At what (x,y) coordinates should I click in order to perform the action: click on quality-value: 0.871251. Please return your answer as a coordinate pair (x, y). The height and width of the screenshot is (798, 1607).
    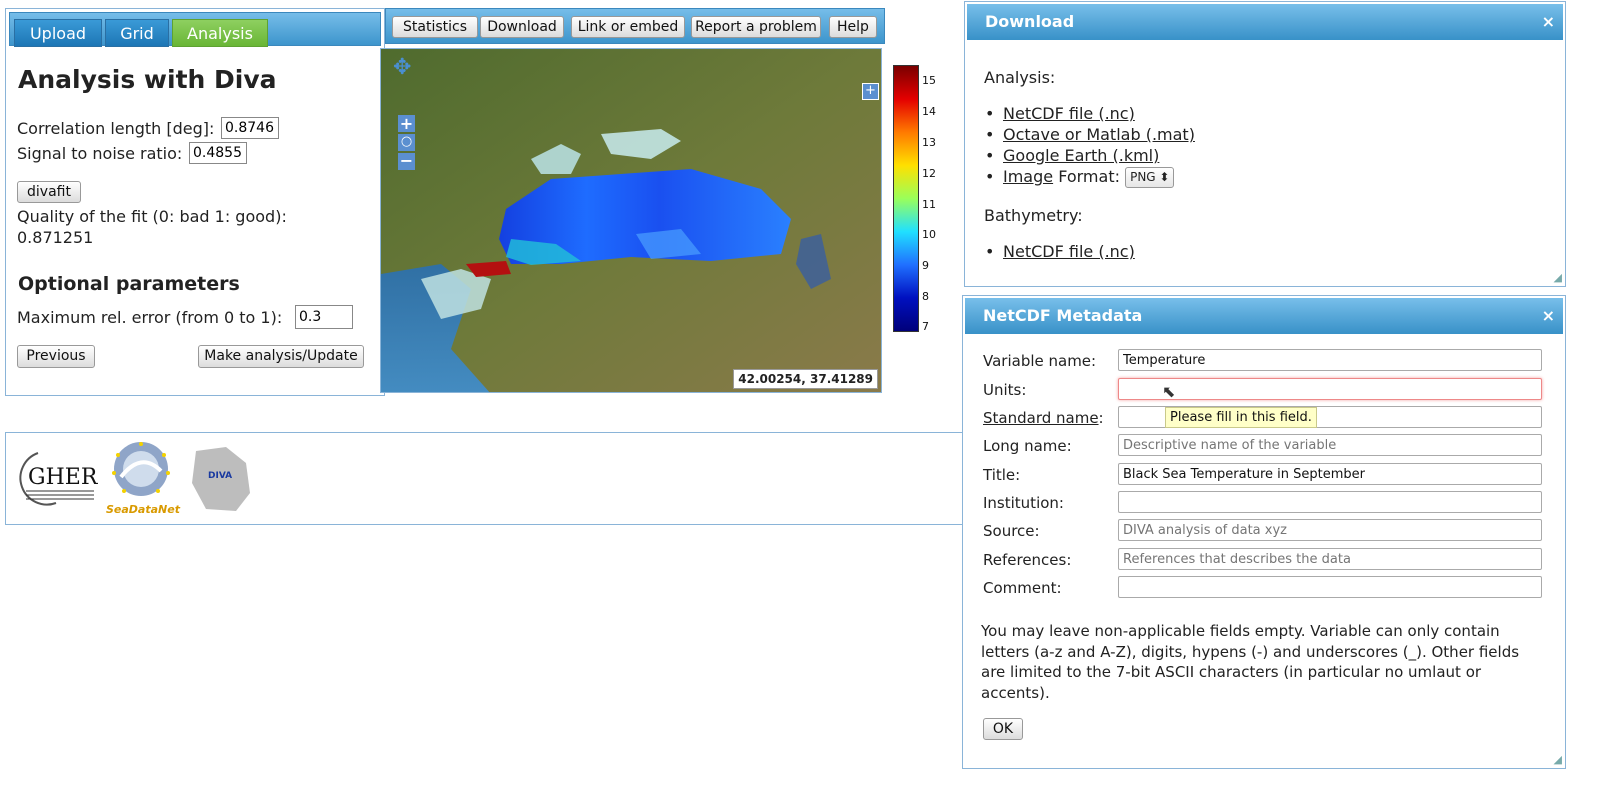
    Looking at the image, I should click on (55, 237).